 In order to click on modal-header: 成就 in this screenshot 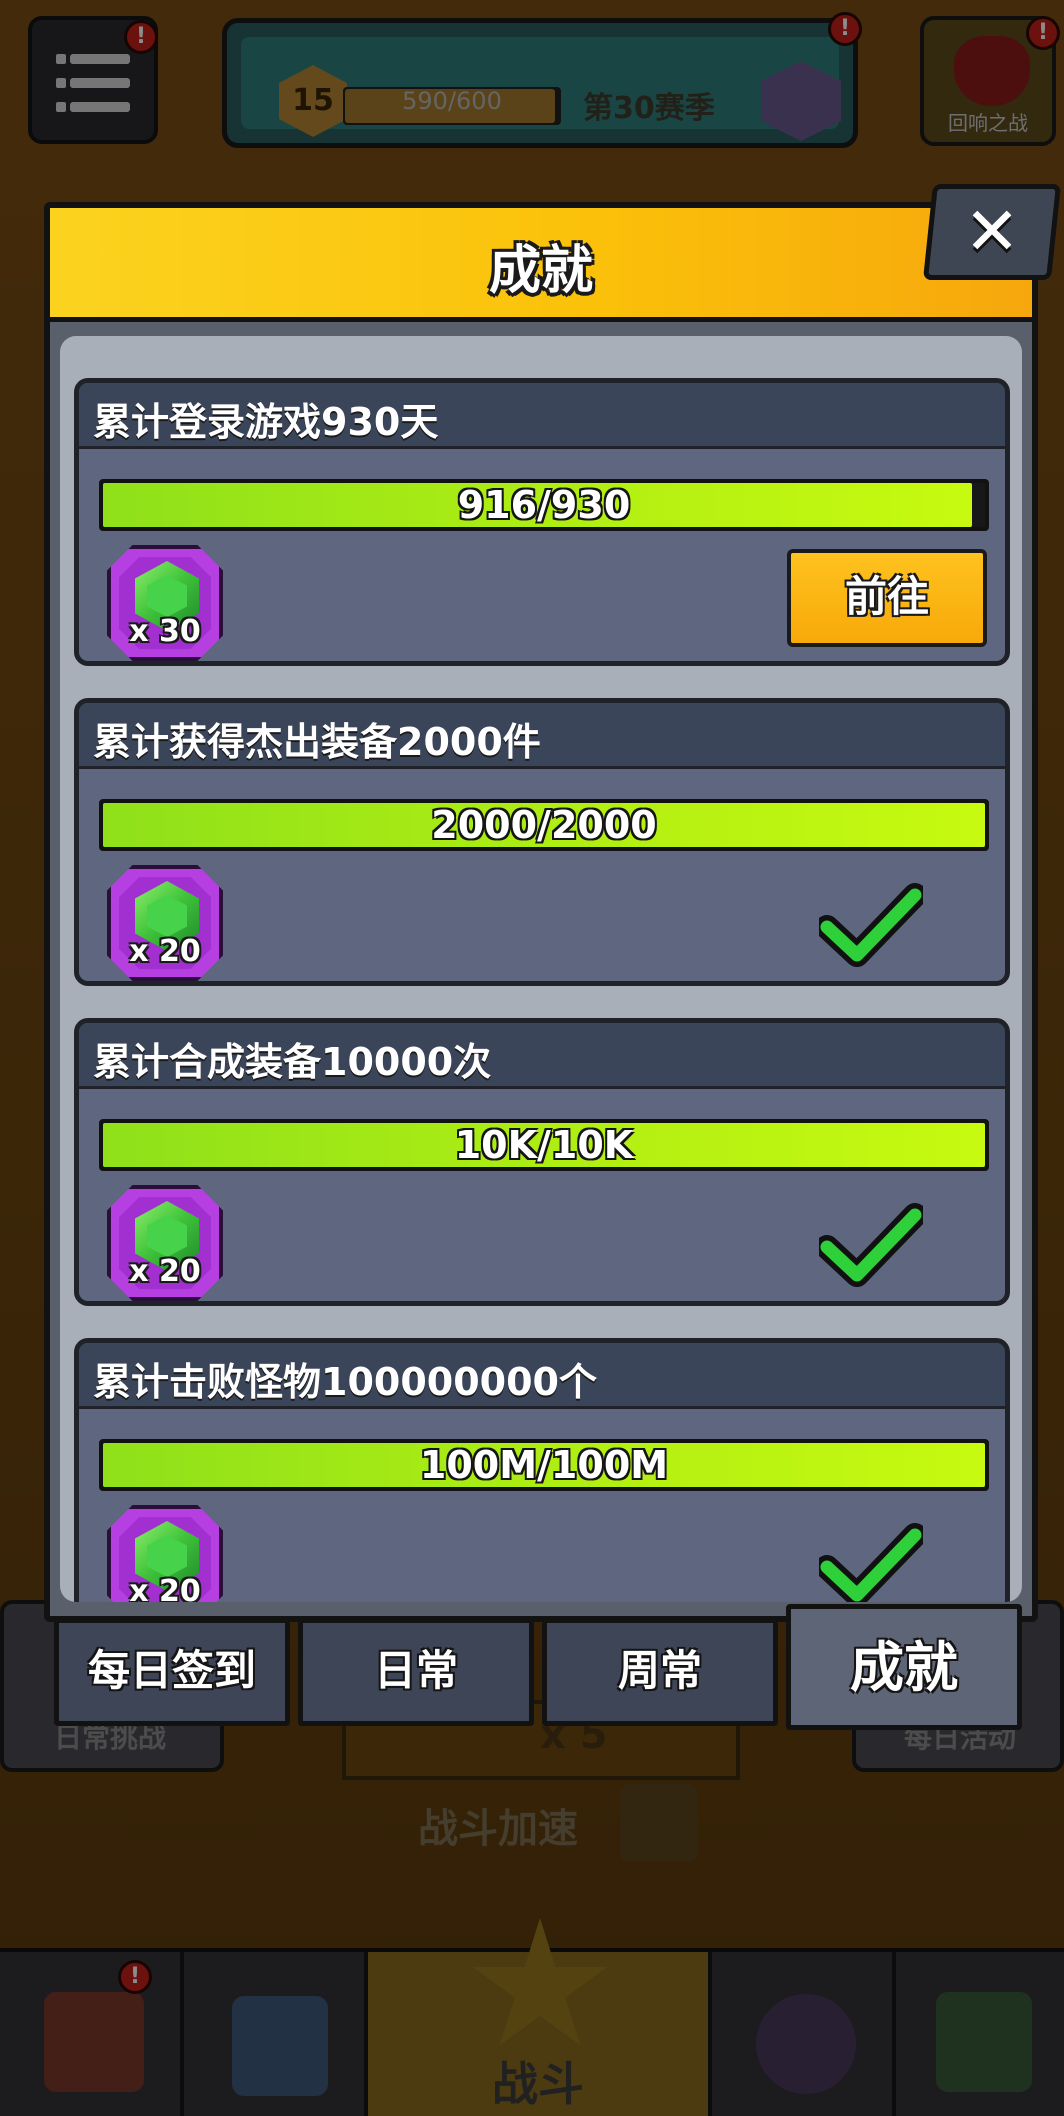, I will do `click(541, 265)`.